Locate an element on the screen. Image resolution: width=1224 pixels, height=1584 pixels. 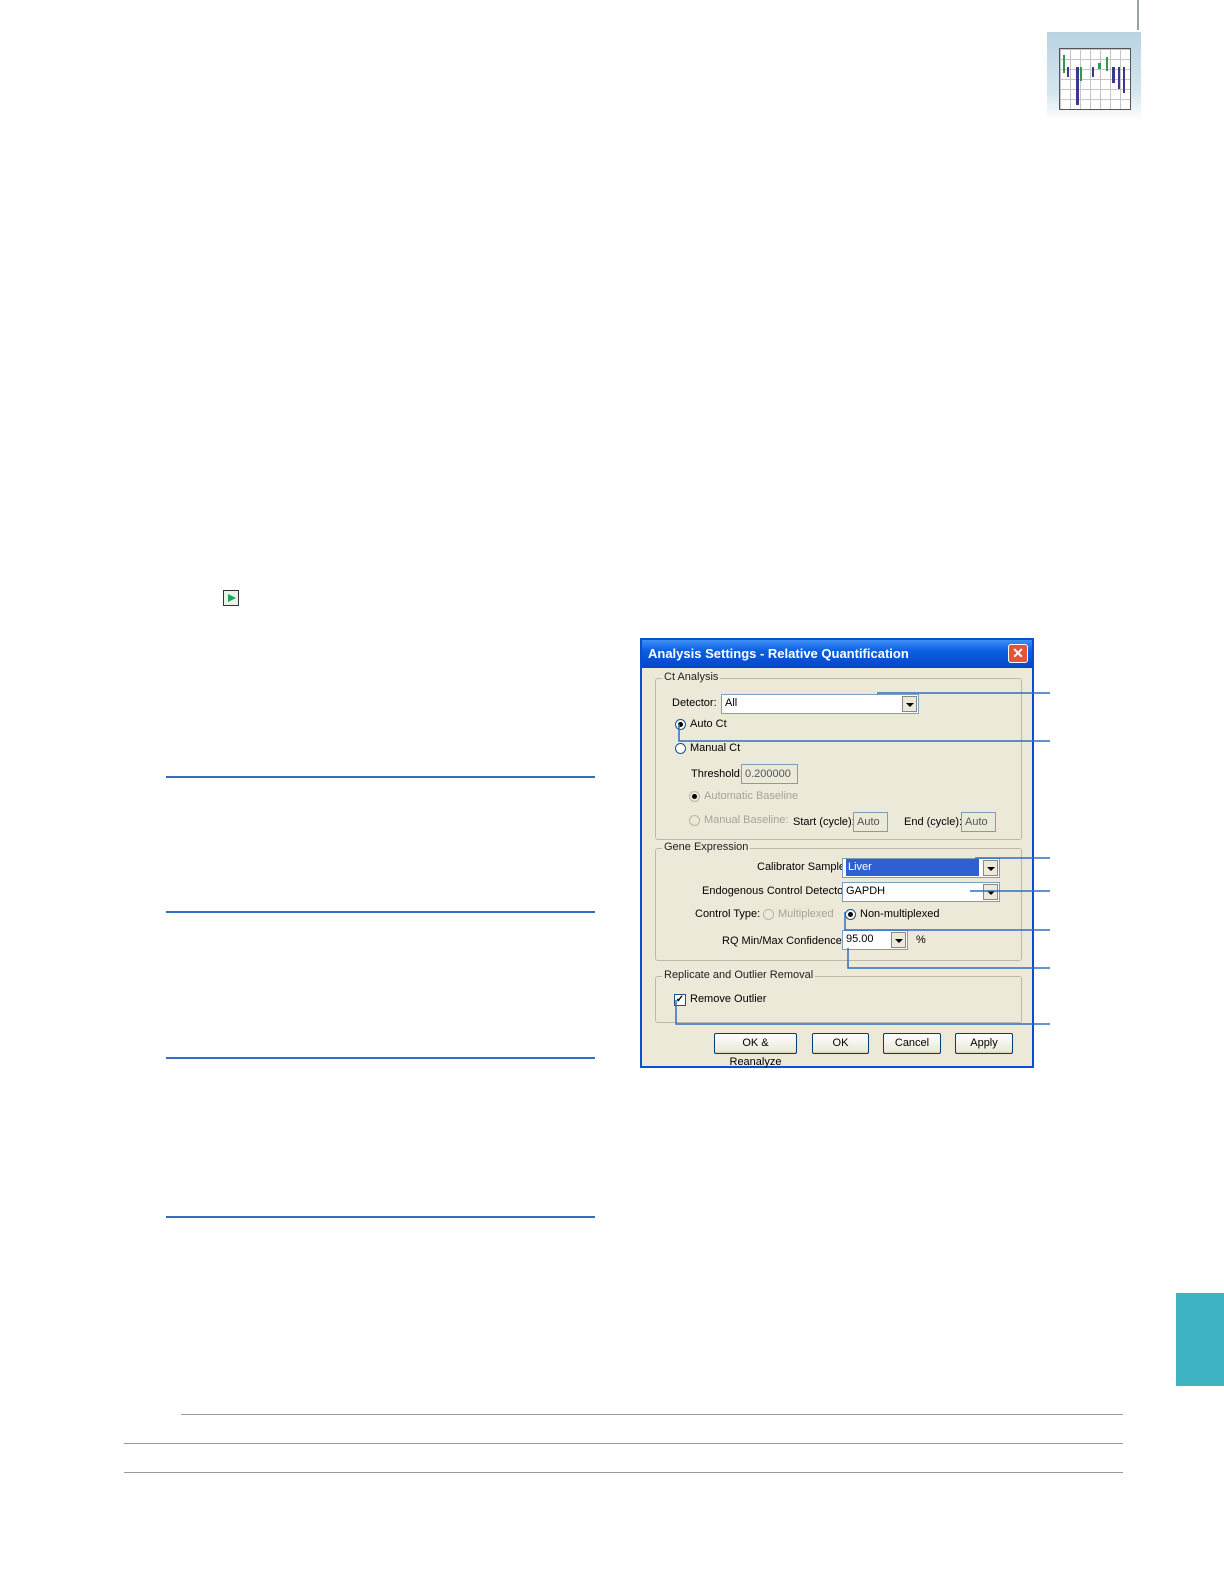
callout-control-type is located at coordinates (947, 921).